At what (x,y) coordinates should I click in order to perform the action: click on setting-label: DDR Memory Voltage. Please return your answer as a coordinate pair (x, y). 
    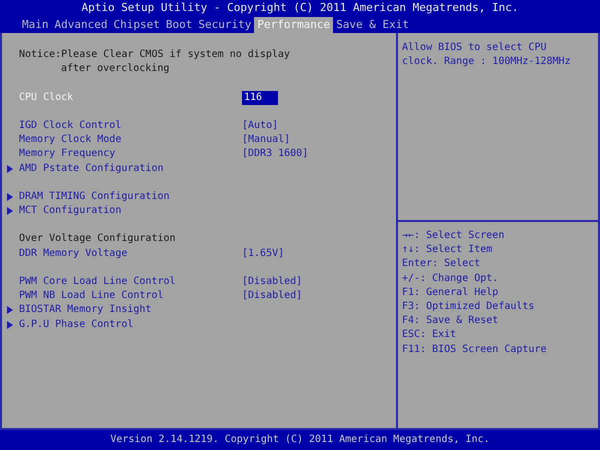
    Looking at the image, I should click on (130, 253).